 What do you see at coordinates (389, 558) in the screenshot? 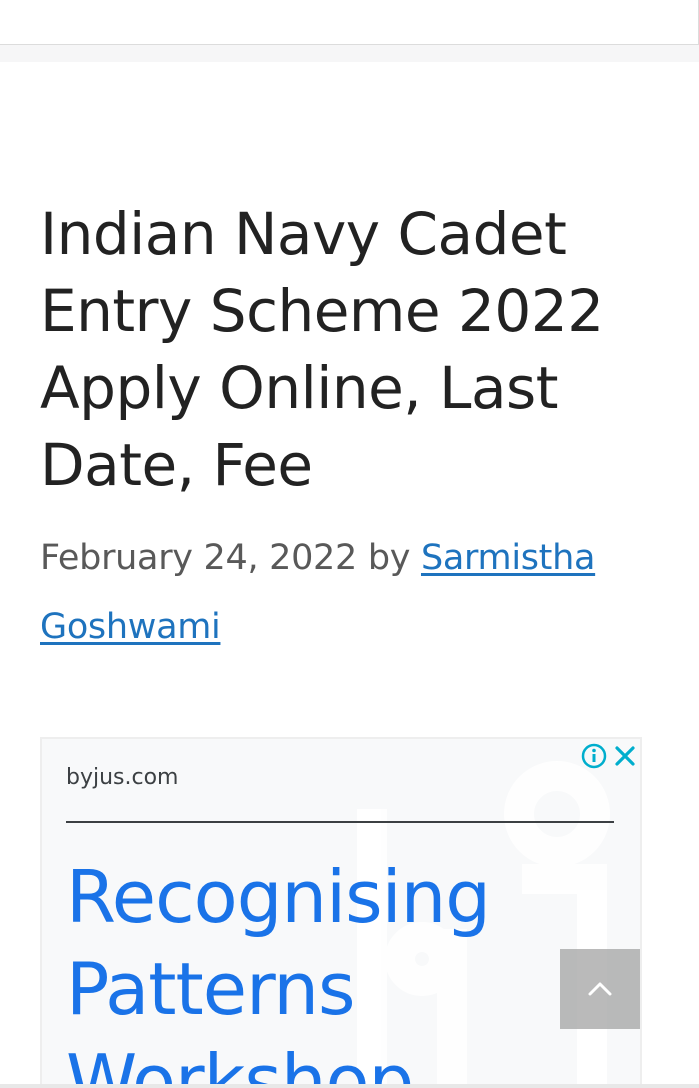
I see `byline-prefix: by` at bounding box center [389, 558].